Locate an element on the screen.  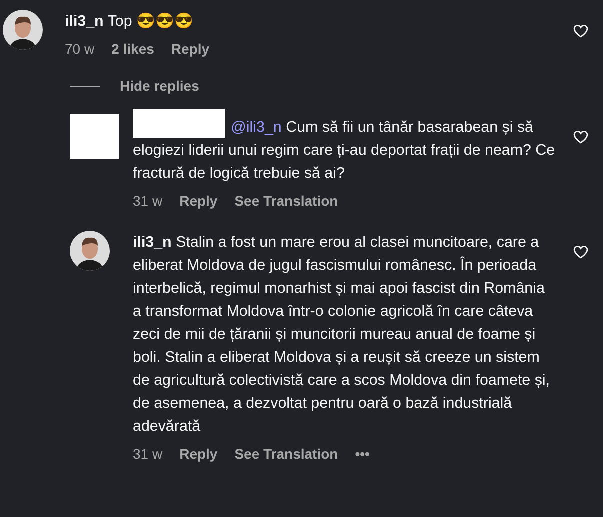
hide-replies-button: Hide replies is located at coordinates (160, 86).